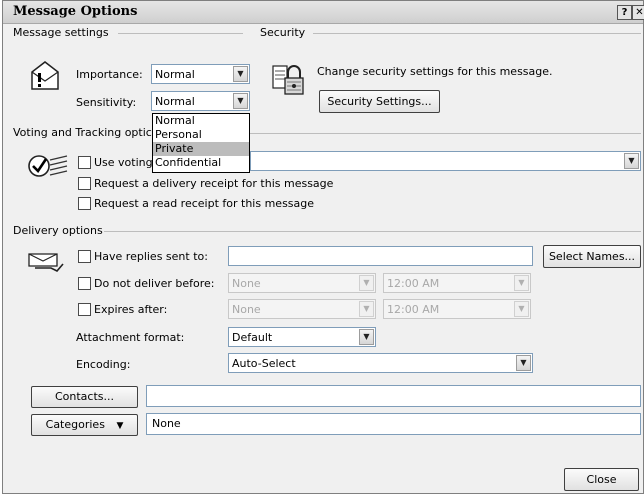 This screenshot has height=496, width=644. Describe the element at coordinates (372, 231) in the screenshot. I see `delivery-options-divider` at that location.